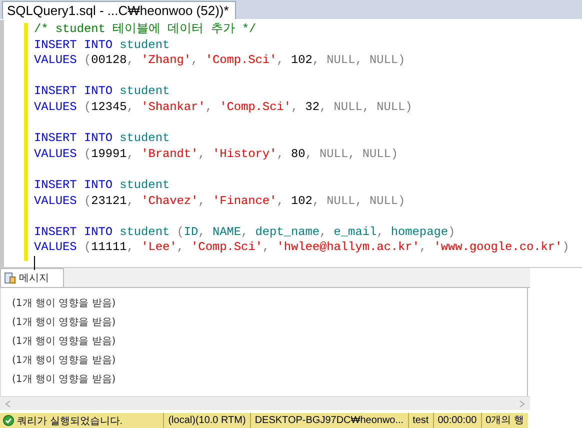 Image resolution: width=582 pixels, height=428 pixels. What do you see at coordinates (265, 403) in the screenshot?
I see `horizontal-scrollbar` at bounding box center [265, 403].